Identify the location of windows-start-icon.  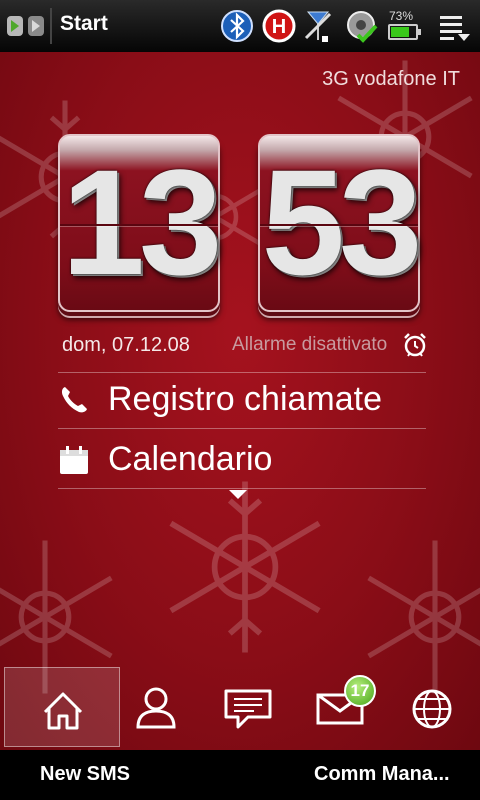
(26, 26).